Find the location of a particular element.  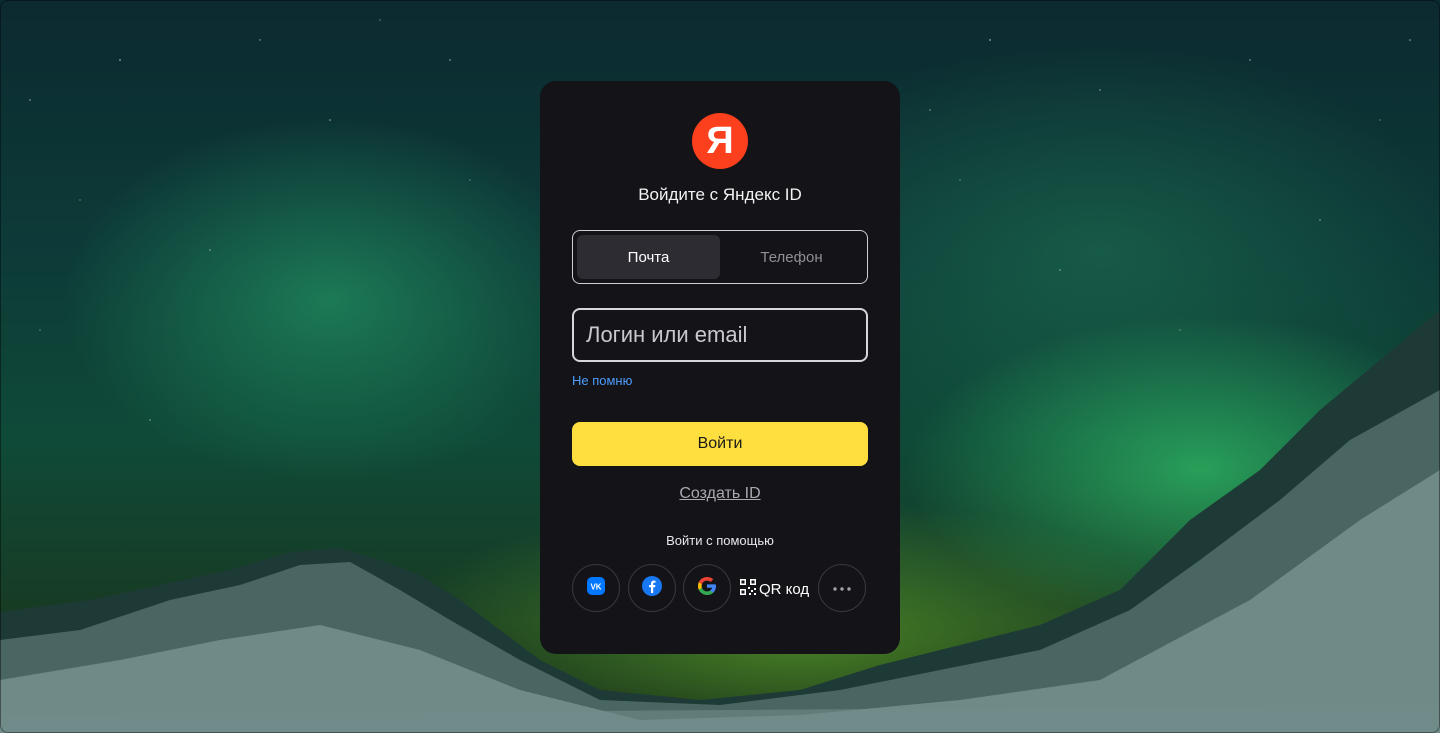

google-button is located at coordinates (707, 588).